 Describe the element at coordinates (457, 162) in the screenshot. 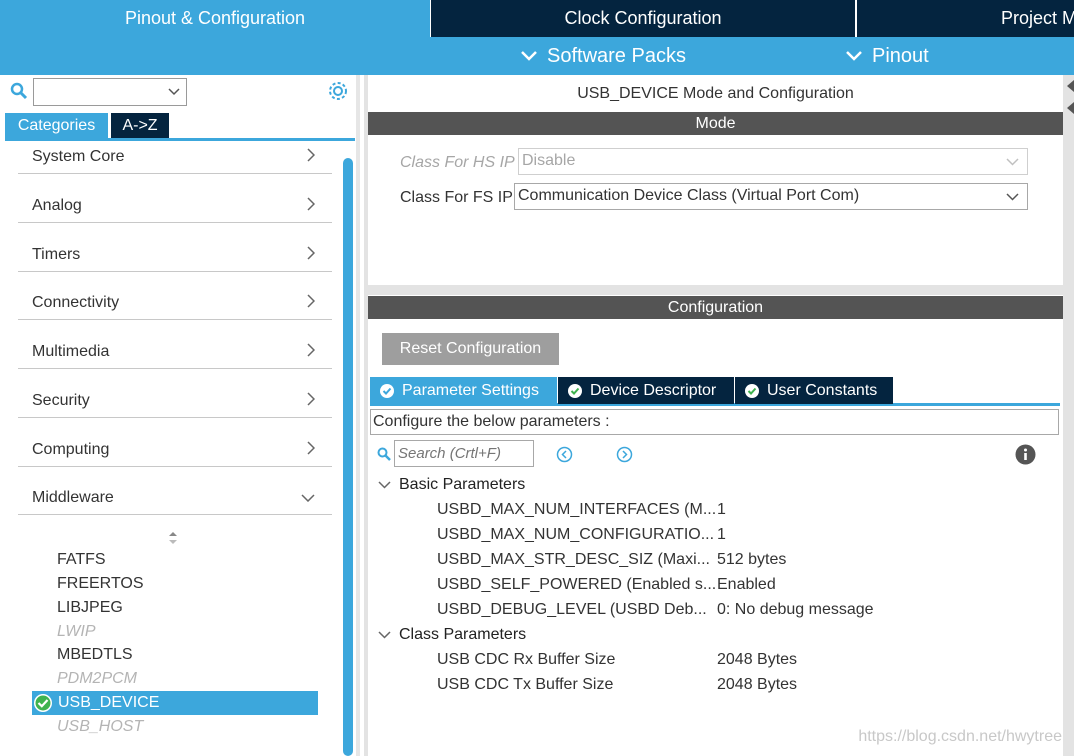

I see `hs-class-label: Class For HS IP` at that location.